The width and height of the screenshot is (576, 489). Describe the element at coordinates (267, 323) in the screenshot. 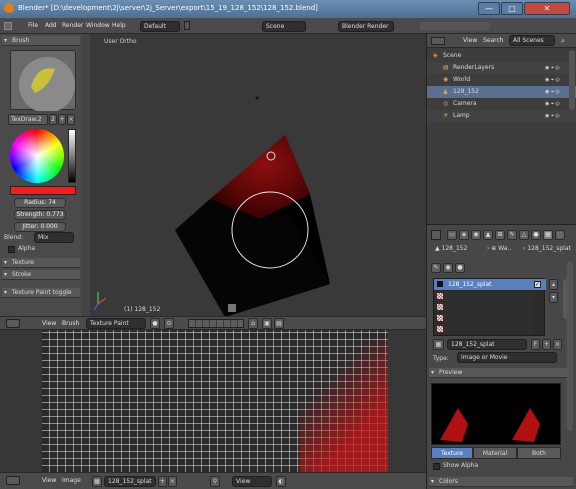

I see `render-preview-icon: ▣` at that location.